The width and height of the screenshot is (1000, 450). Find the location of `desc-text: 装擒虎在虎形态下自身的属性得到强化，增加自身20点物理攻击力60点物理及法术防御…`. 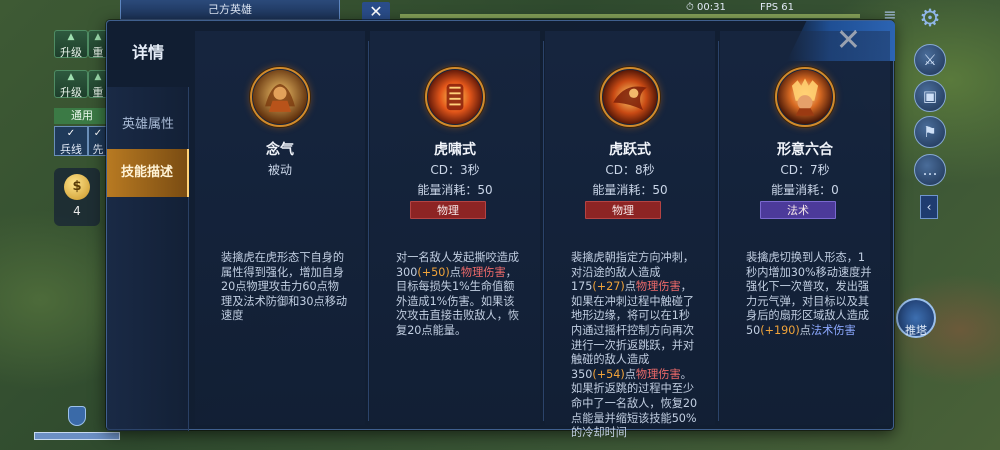

desc-text: 装擒虎在虎形态下自身的属性得到强化，增加自身20点物理攻击力60点物理及法术防御… is located at coordinates (284, 287).